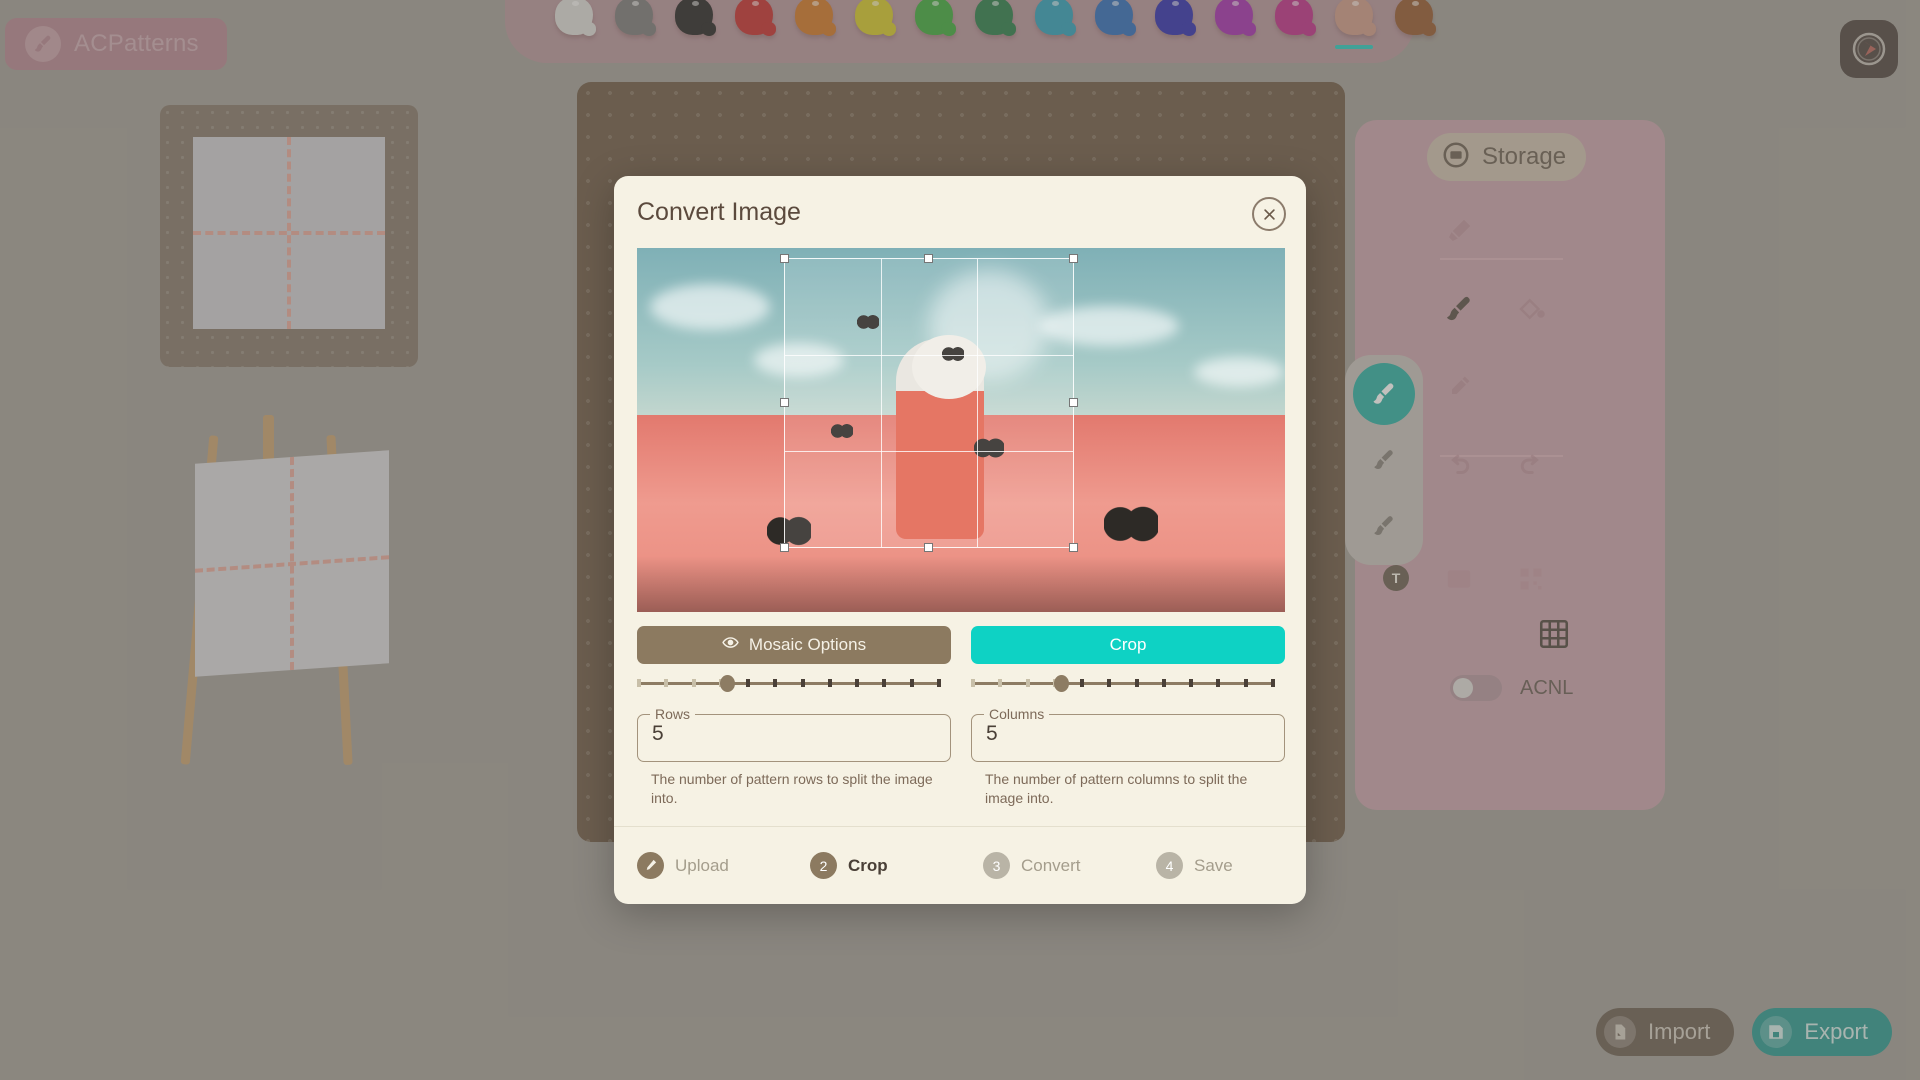 This screenshot has height=1080, width=1920. Describe the element at coordinates (730, 645) in the screenshot. I see `eye-icon` at that location.